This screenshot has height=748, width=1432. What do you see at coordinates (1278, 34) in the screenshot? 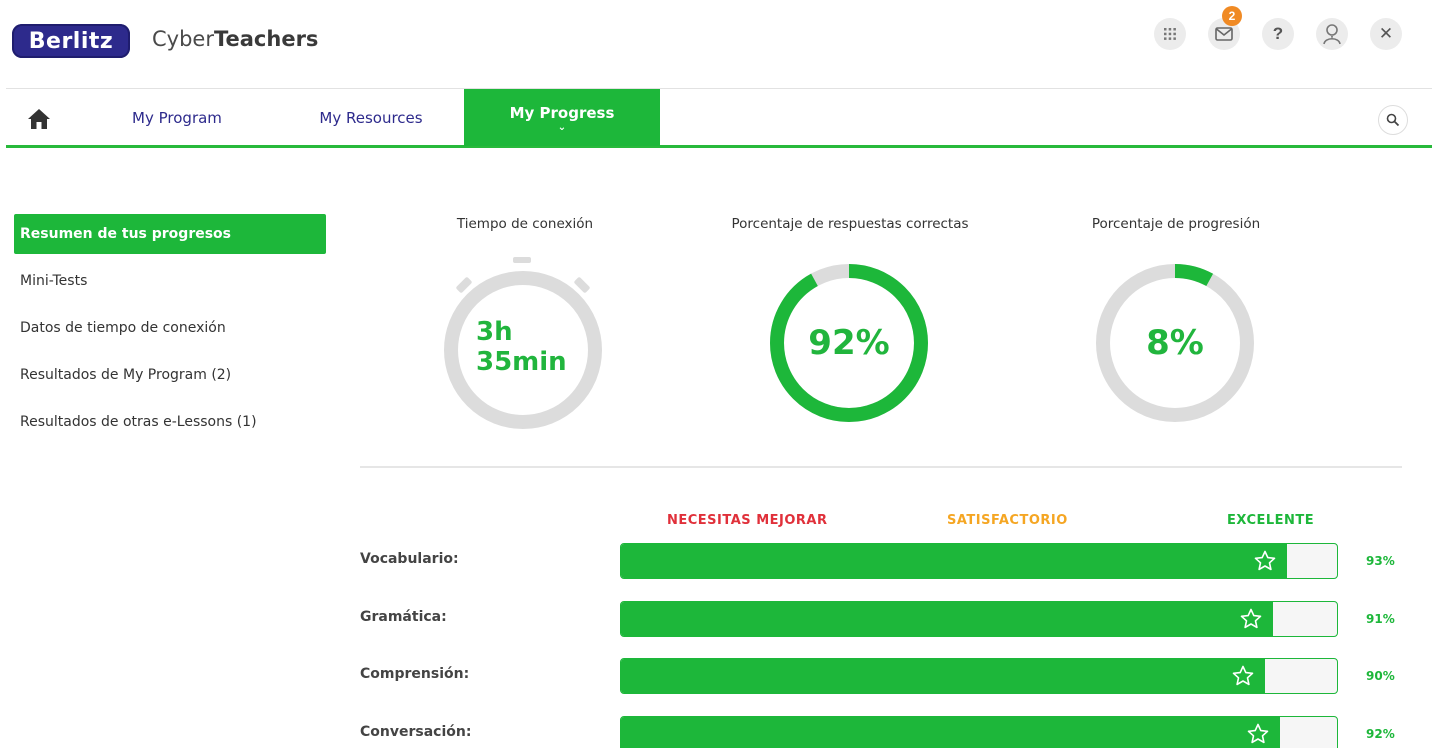
I see `help-icon: ?` at bounding box center [1278, 34].